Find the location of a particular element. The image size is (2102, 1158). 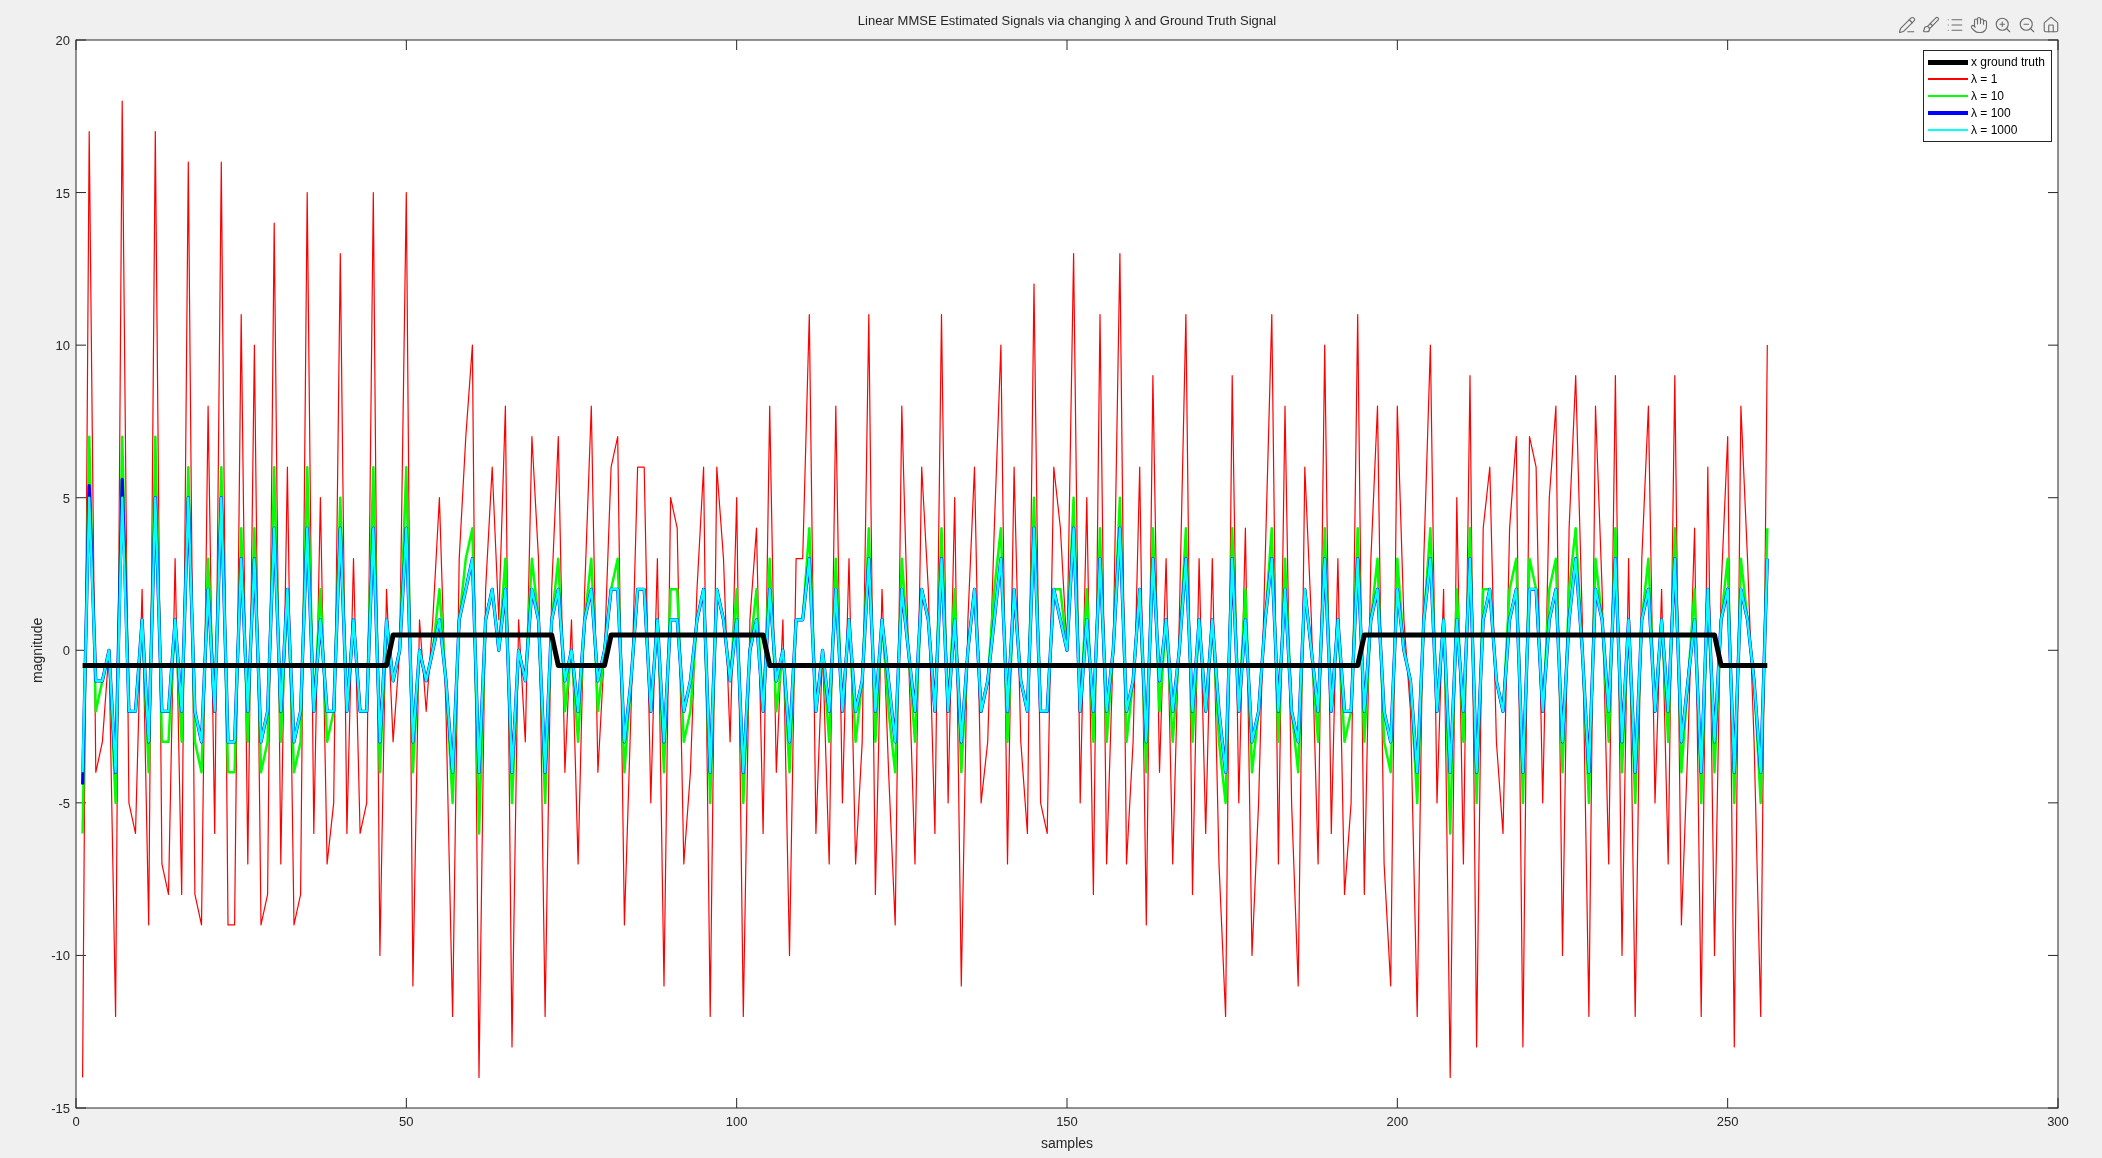

tick-label: 5 is located at coordinates (66, 498).